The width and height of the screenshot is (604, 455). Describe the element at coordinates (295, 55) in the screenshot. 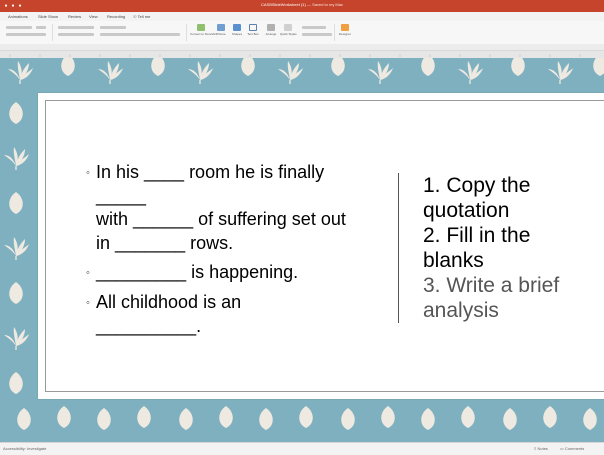

I see `ruler-ticks` at that location.